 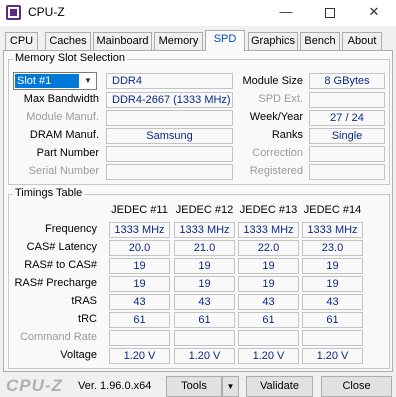 I want to click on maximize-button, so click(x=330, y=13).